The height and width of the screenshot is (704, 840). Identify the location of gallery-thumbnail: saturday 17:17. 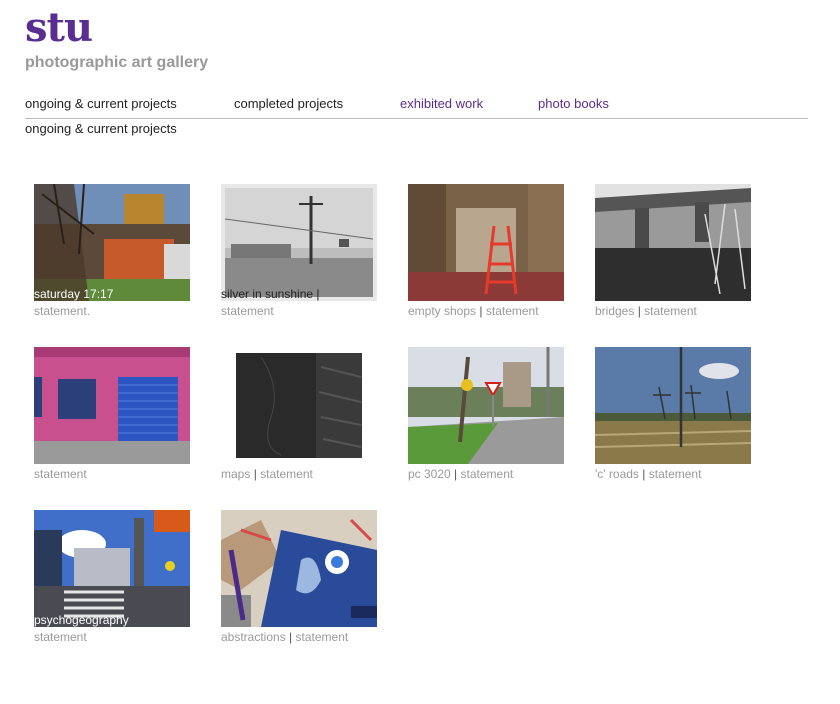
(112, 242).